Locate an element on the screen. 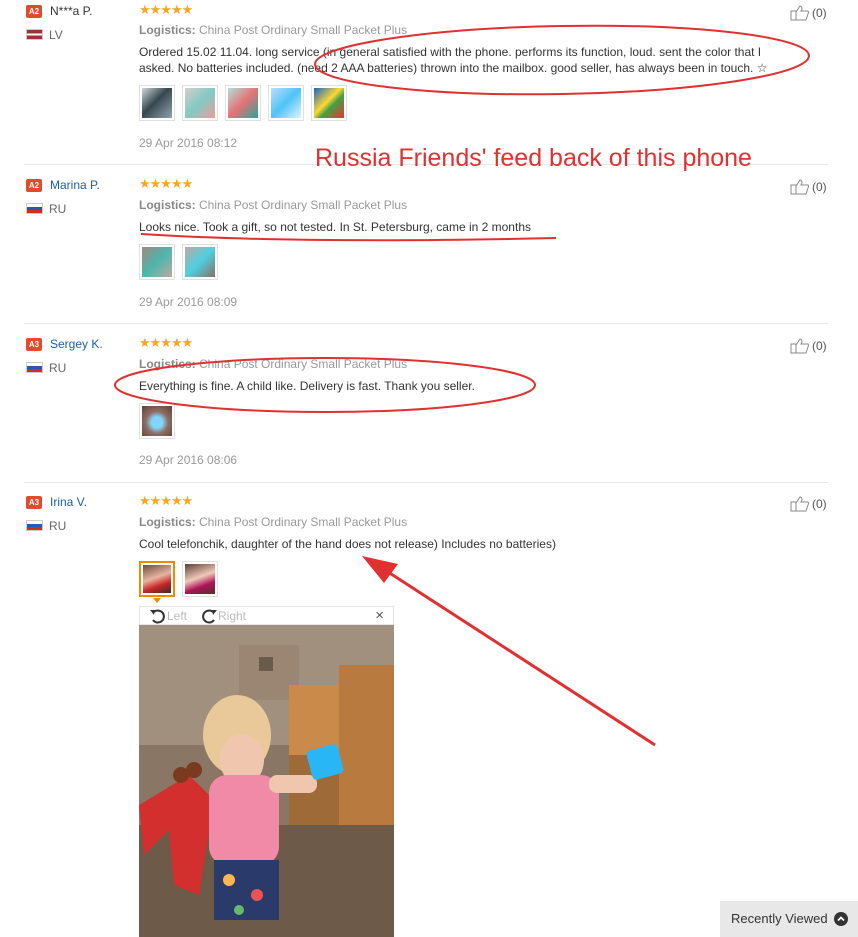  recently-viewed-label: Recently Viewed is located at coordinates (779, 918).